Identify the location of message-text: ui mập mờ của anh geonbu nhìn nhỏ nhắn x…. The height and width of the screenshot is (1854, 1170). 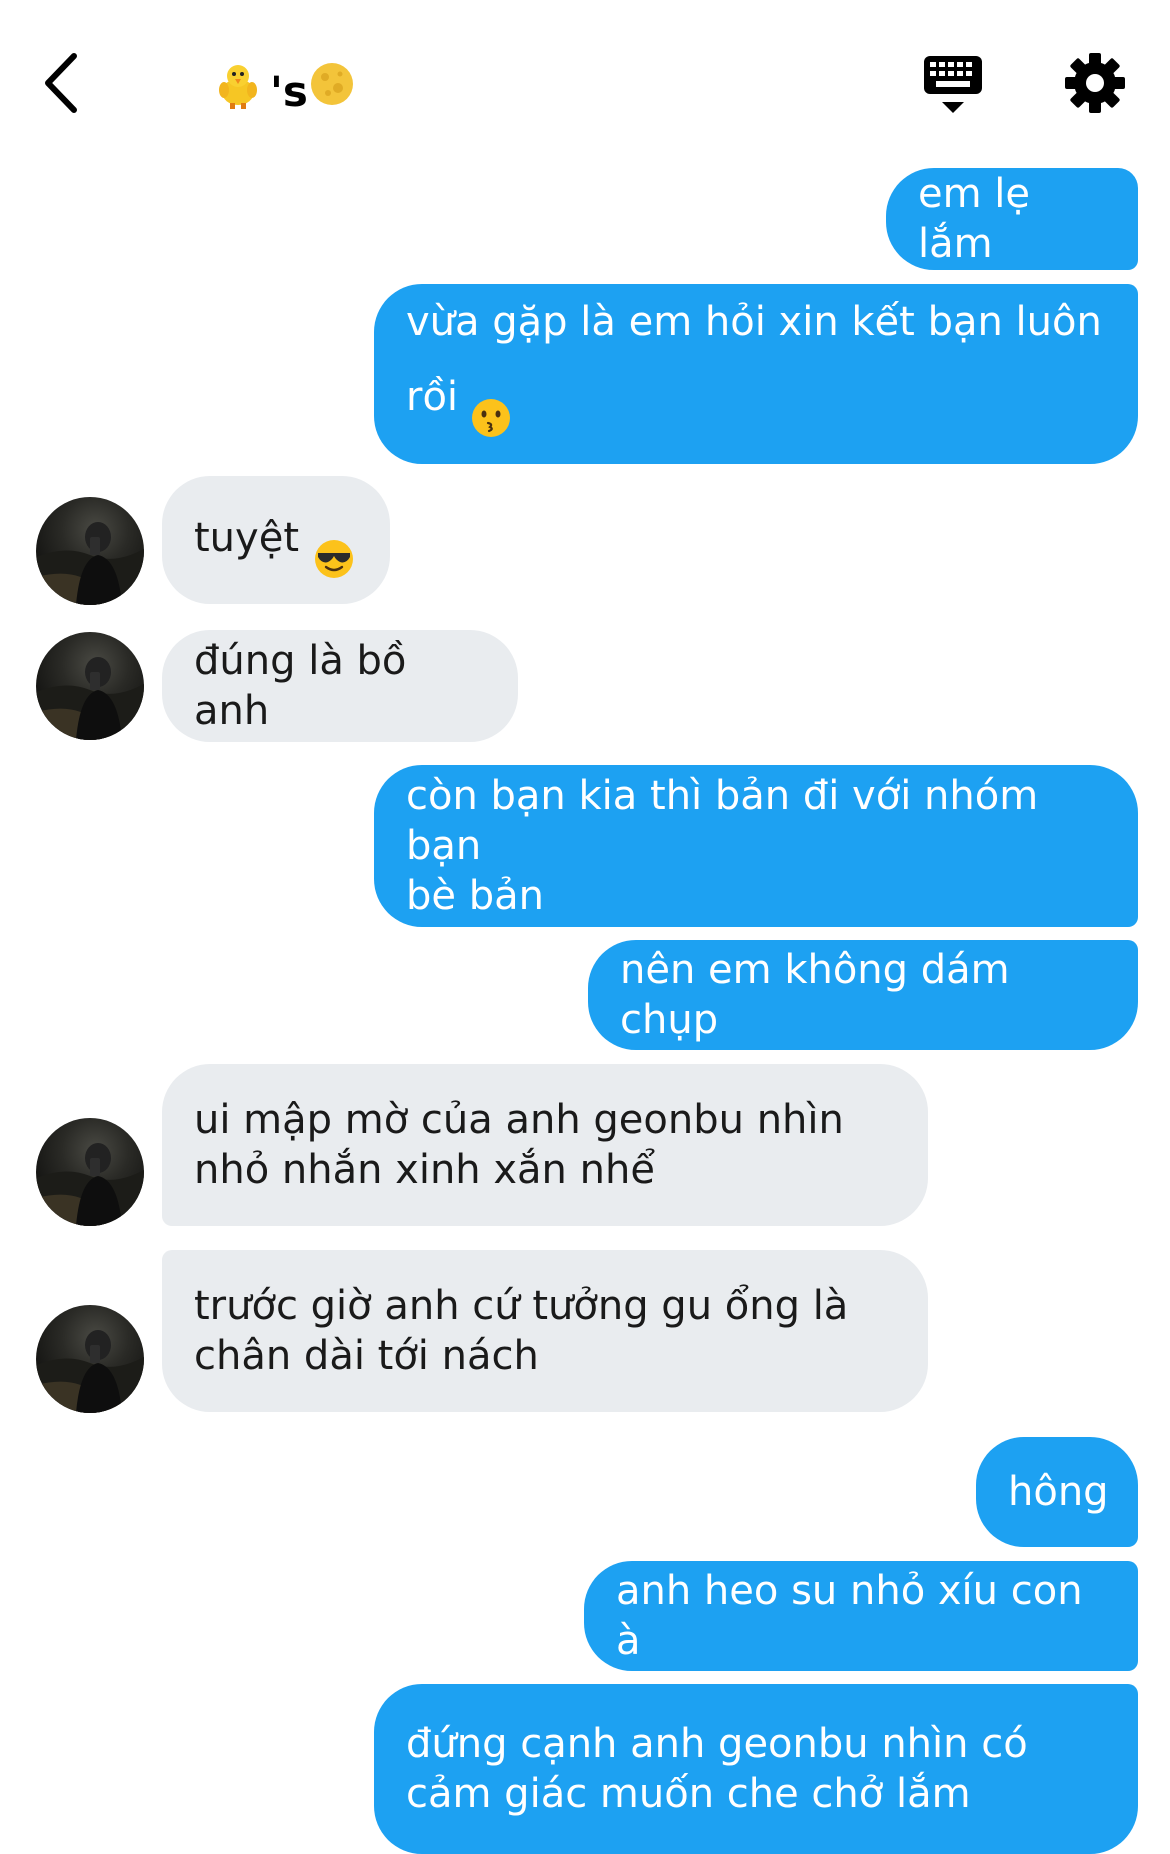
(519, 1145).